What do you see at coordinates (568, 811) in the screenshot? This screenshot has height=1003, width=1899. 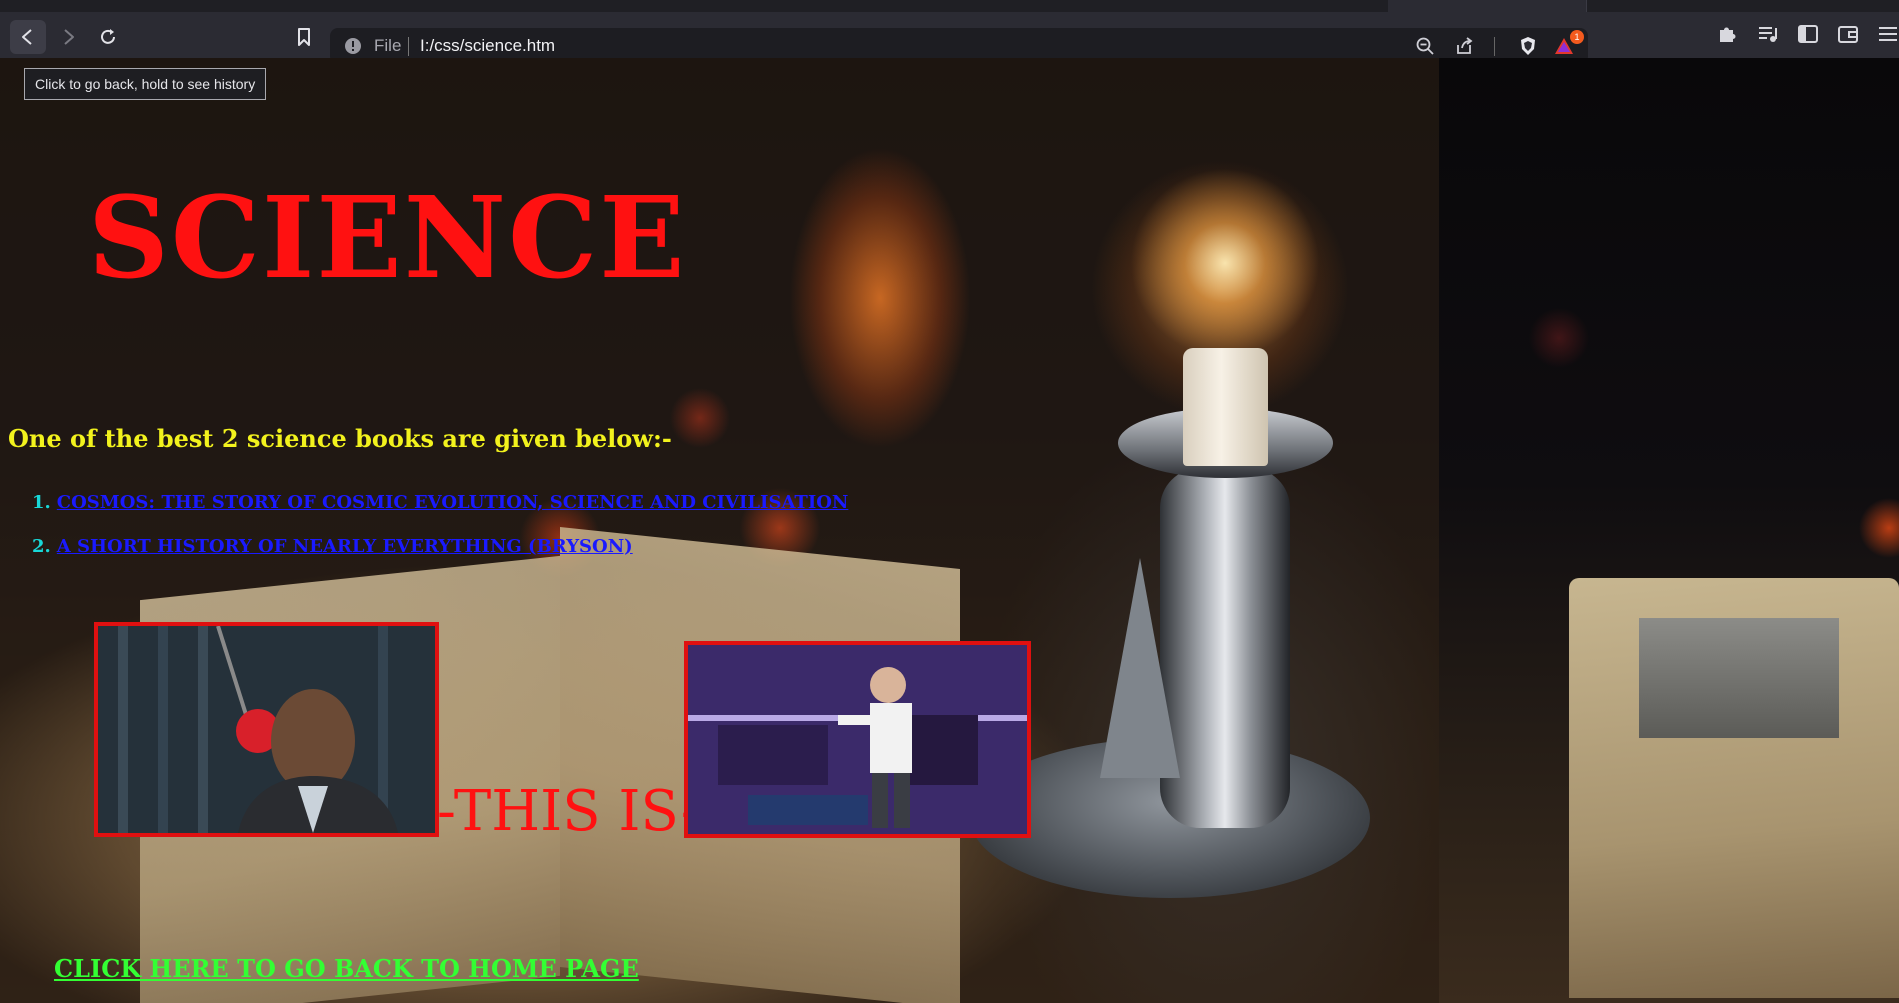 I see `this-is-label: -THIS IS-` at bounding box center [568, 811].